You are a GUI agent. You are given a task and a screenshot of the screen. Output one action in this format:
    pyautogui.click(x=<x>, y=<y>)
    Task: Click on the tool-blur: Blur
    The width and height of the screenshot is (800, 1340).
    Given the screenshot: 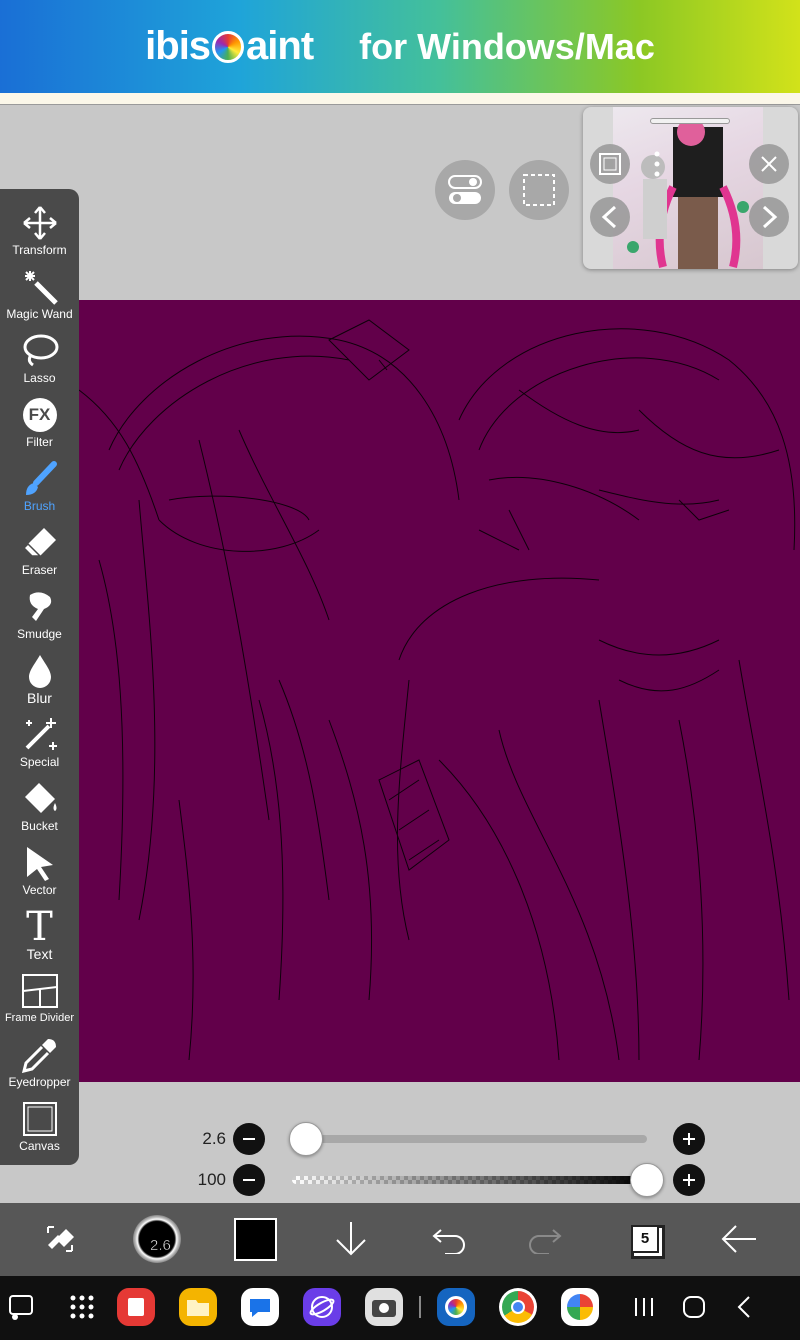 What is the action you would take?
    pyautogui.click(x=39, y=681)
    